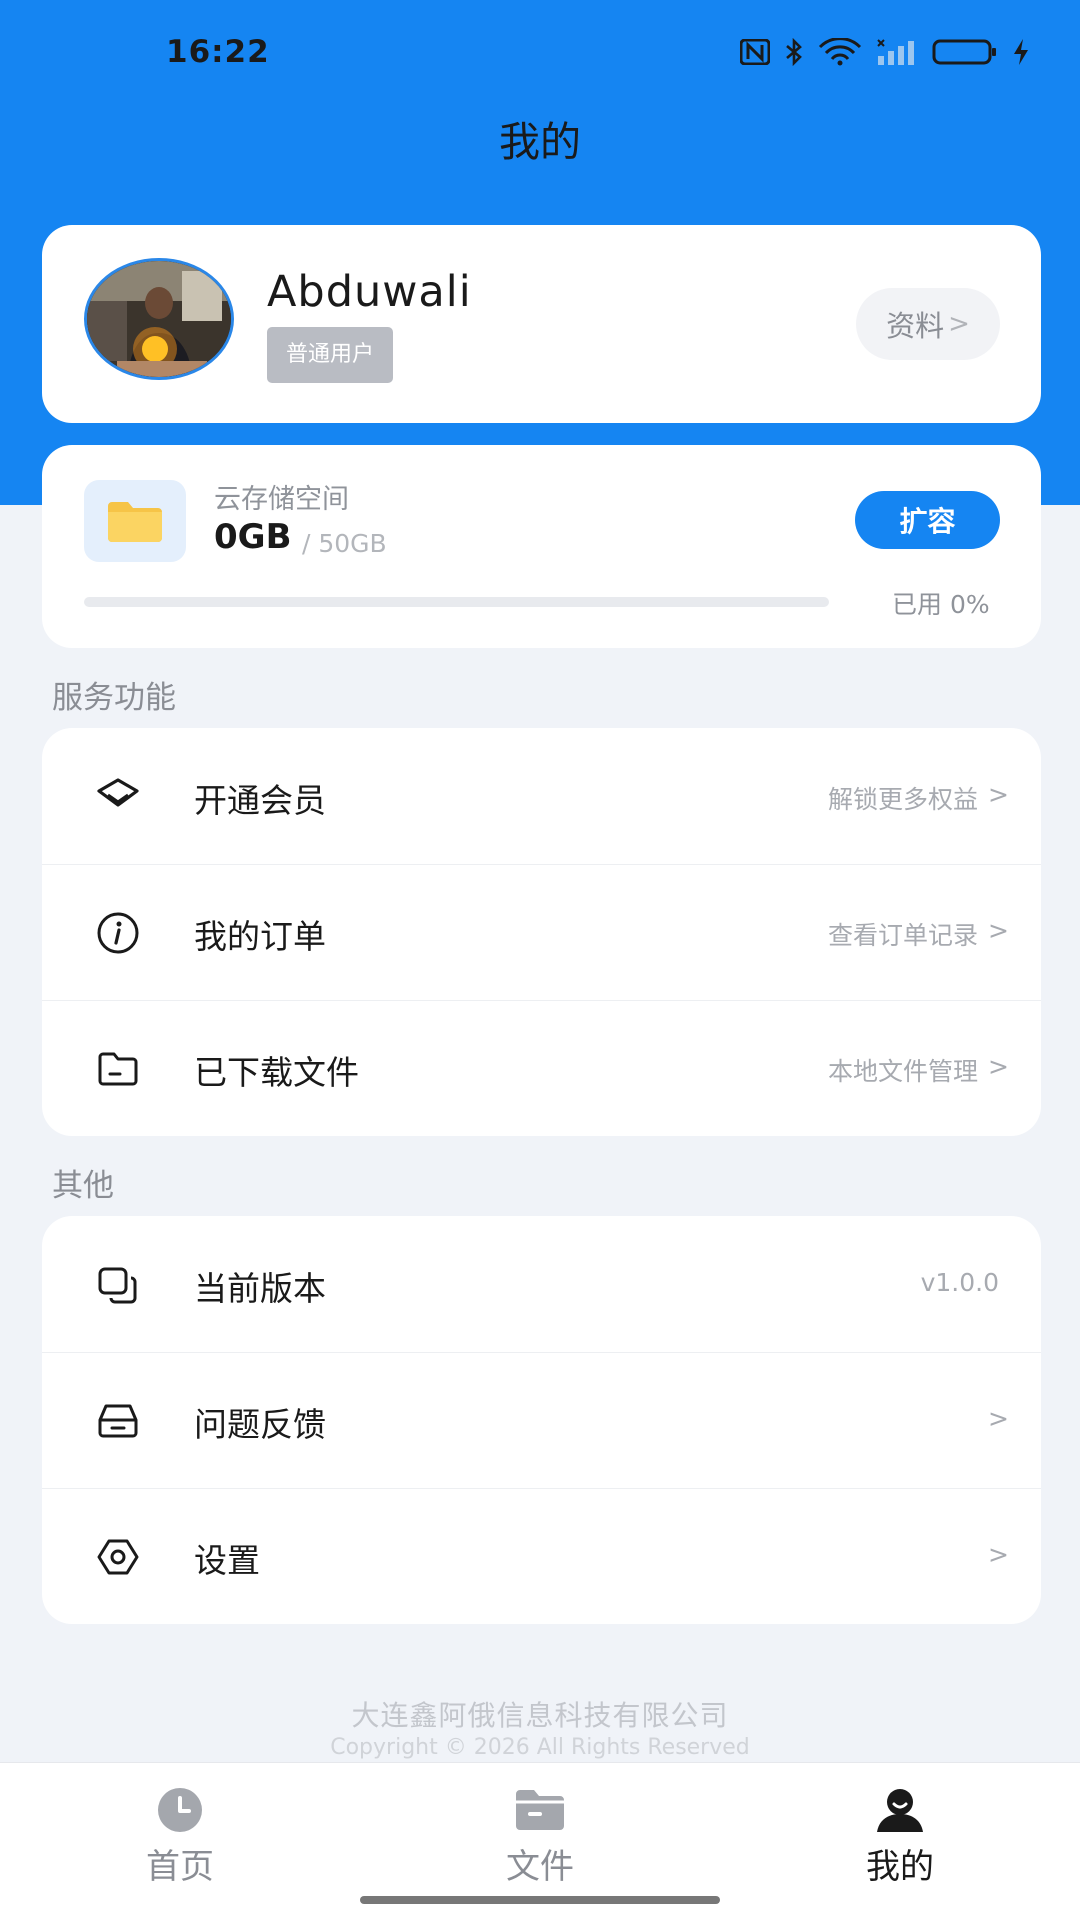 The height and width of the screenshot is (1920, 1080). What do you see at coordinates (118, 1421) in the screenshot?
I see `inbox-icon` at bounding box center [118, 1421].